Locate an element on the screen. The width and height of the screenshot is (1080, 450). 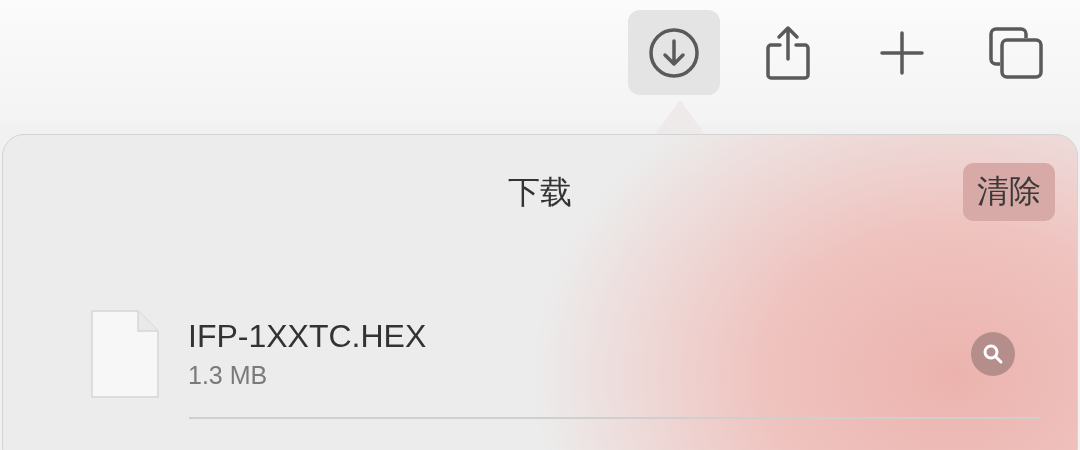
plus-icon is located at coordinates (902, 52).